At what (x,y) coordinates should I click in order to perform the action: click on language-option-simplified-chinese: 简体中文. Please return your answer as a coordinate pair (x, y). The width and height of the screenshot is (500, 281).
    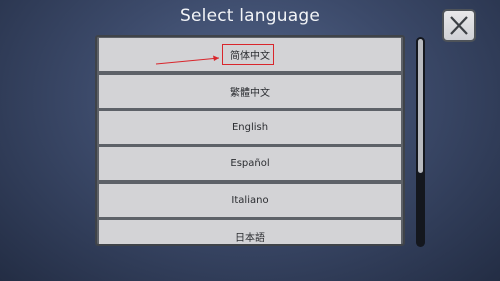
    Looking at the image, I should click on (250, 54).